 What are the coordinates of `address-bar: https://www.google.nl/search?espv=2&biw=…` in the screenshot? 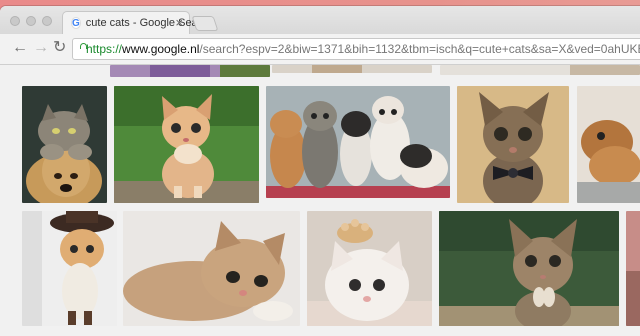 It's located at (356, 49).